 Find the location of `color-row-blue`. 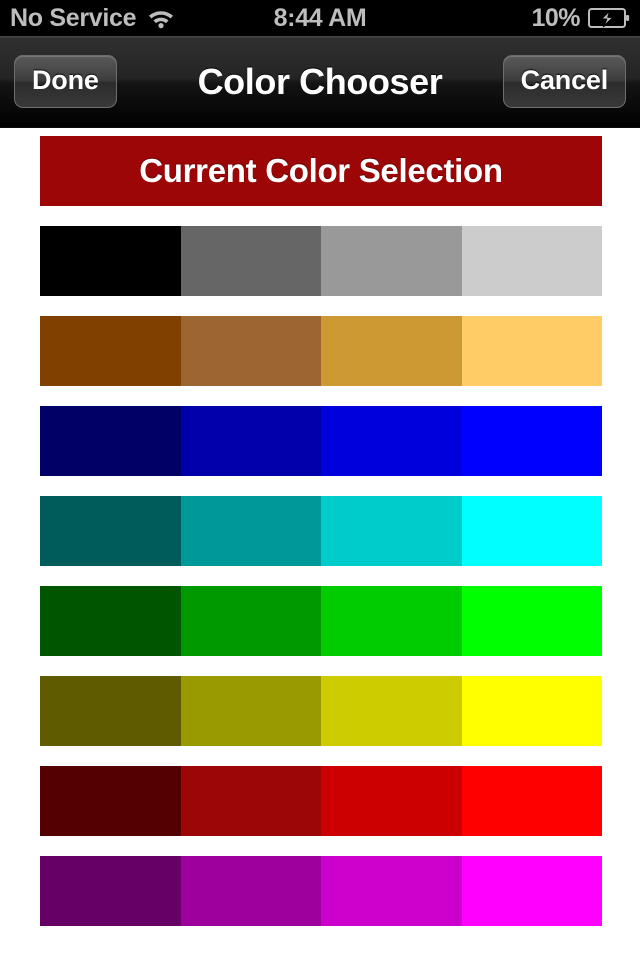

color-row-blue is located at coordinates (321, 441).